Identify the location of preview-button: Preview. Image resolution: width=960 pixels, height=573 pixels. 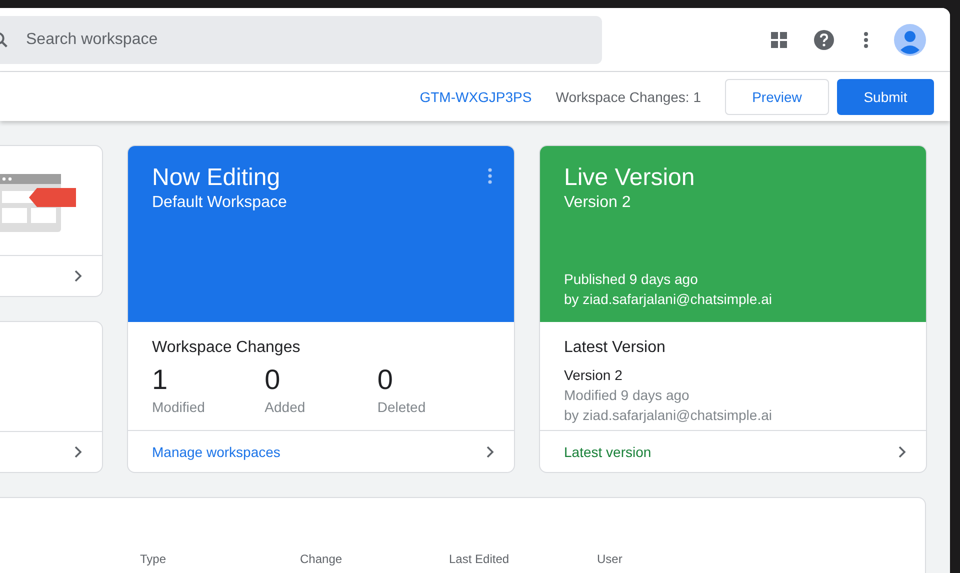
(777, 96).